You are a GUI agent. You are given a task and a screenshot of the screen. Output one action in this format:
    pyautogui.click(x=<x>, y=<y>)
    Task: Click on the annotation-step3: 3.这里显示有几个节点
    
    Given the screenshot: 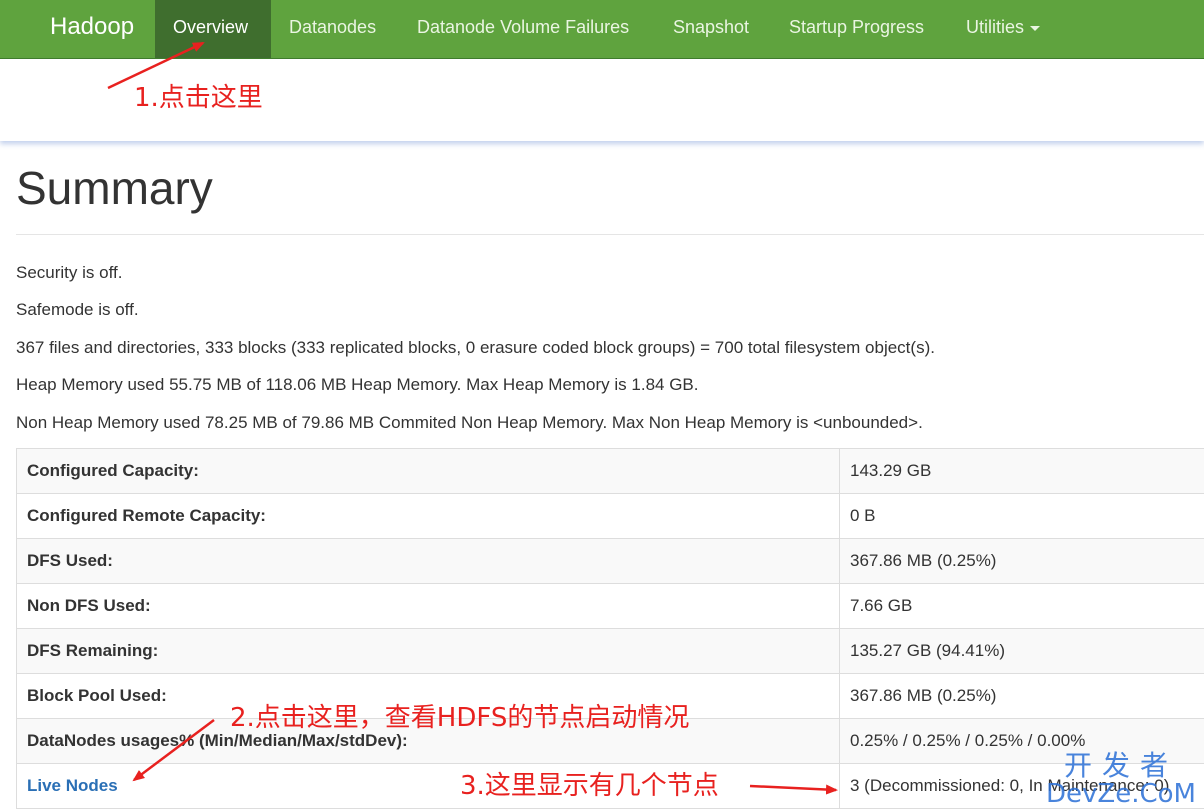 What is the action you would take?
    pyautogui.click(x=589, y=786)
    